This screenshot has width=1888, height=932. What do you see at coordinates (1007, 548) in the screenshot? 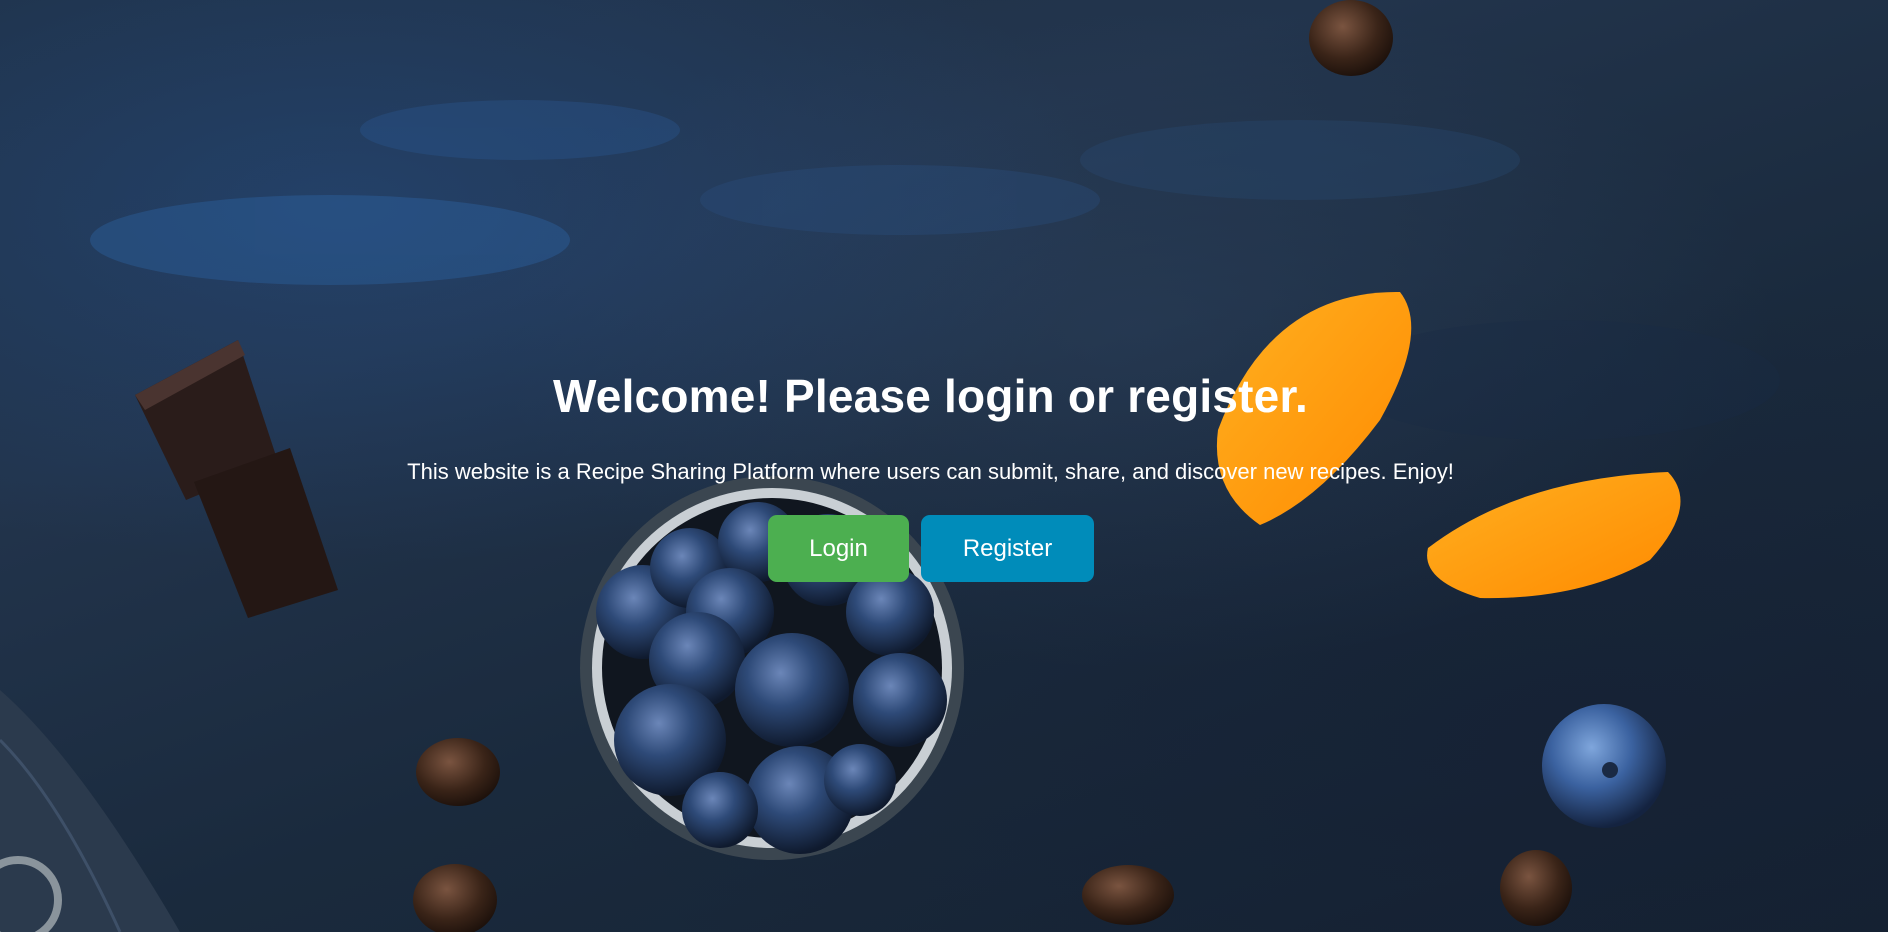
I see `register-button: Register` at bounding box center [1007, 548].